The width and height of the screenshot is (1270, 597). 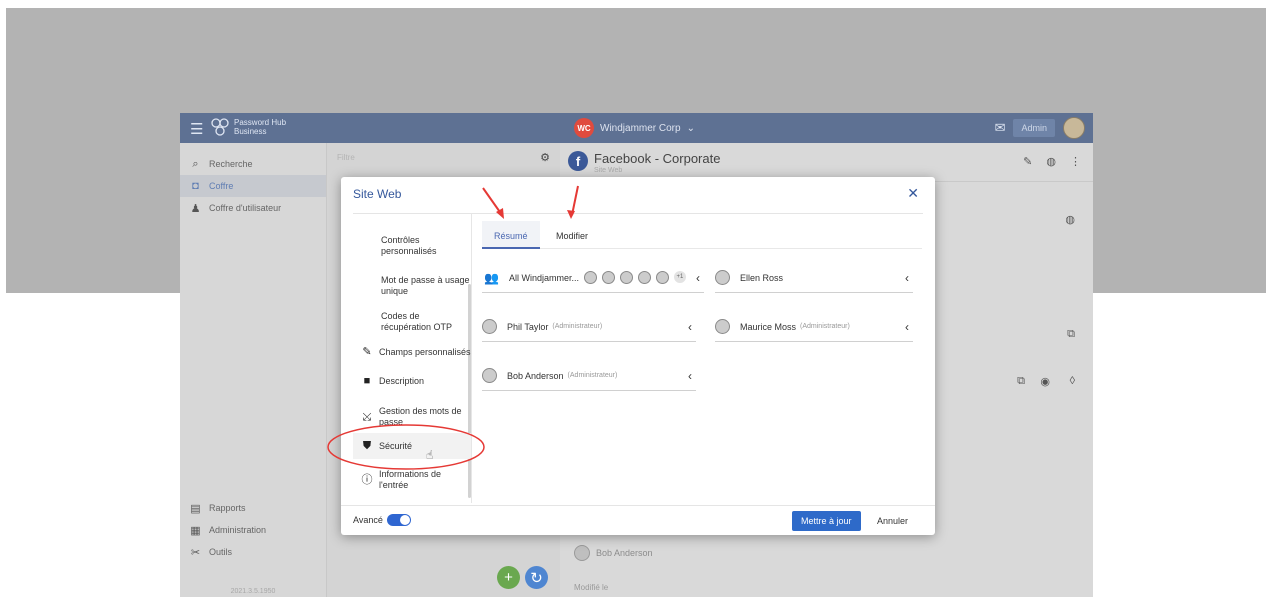 I want to click on update-button: Mettre à jour, so click(x=826, y=521).